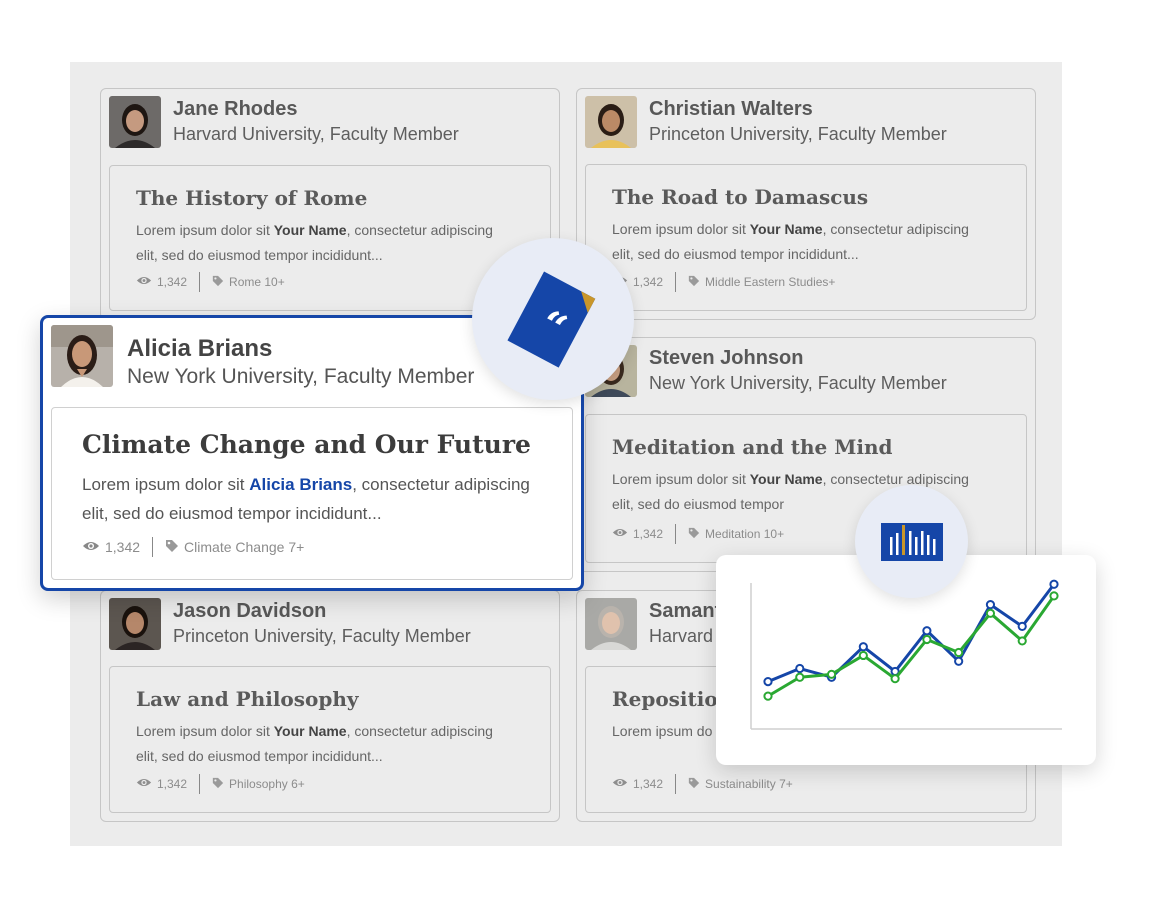 The image size is (1158, 900). Describe the element at coordinates (257, 282) in the screenshot. I see `topic-tag: Rome 10+` at that location.